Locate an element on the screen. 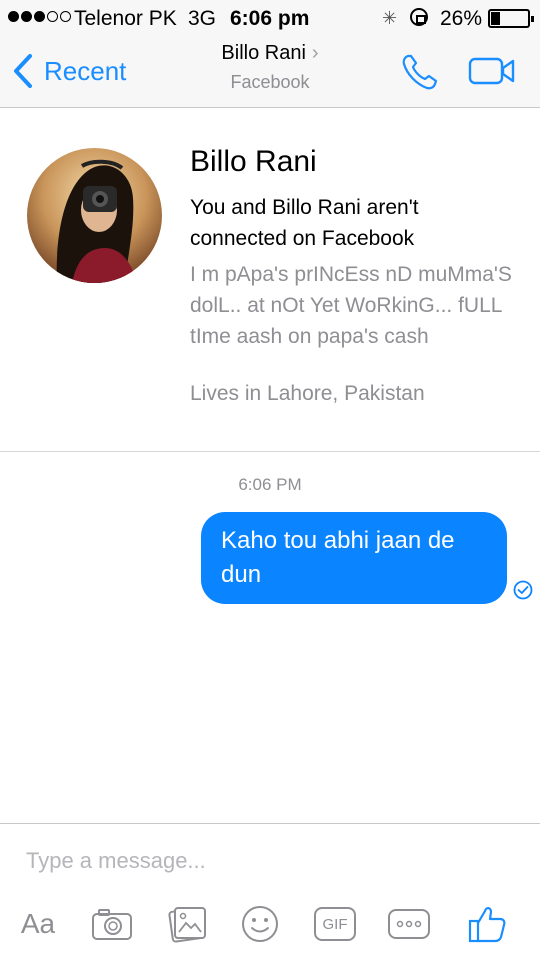  conversation-title-text: Billo Rani is located at coordinates (263, 53).